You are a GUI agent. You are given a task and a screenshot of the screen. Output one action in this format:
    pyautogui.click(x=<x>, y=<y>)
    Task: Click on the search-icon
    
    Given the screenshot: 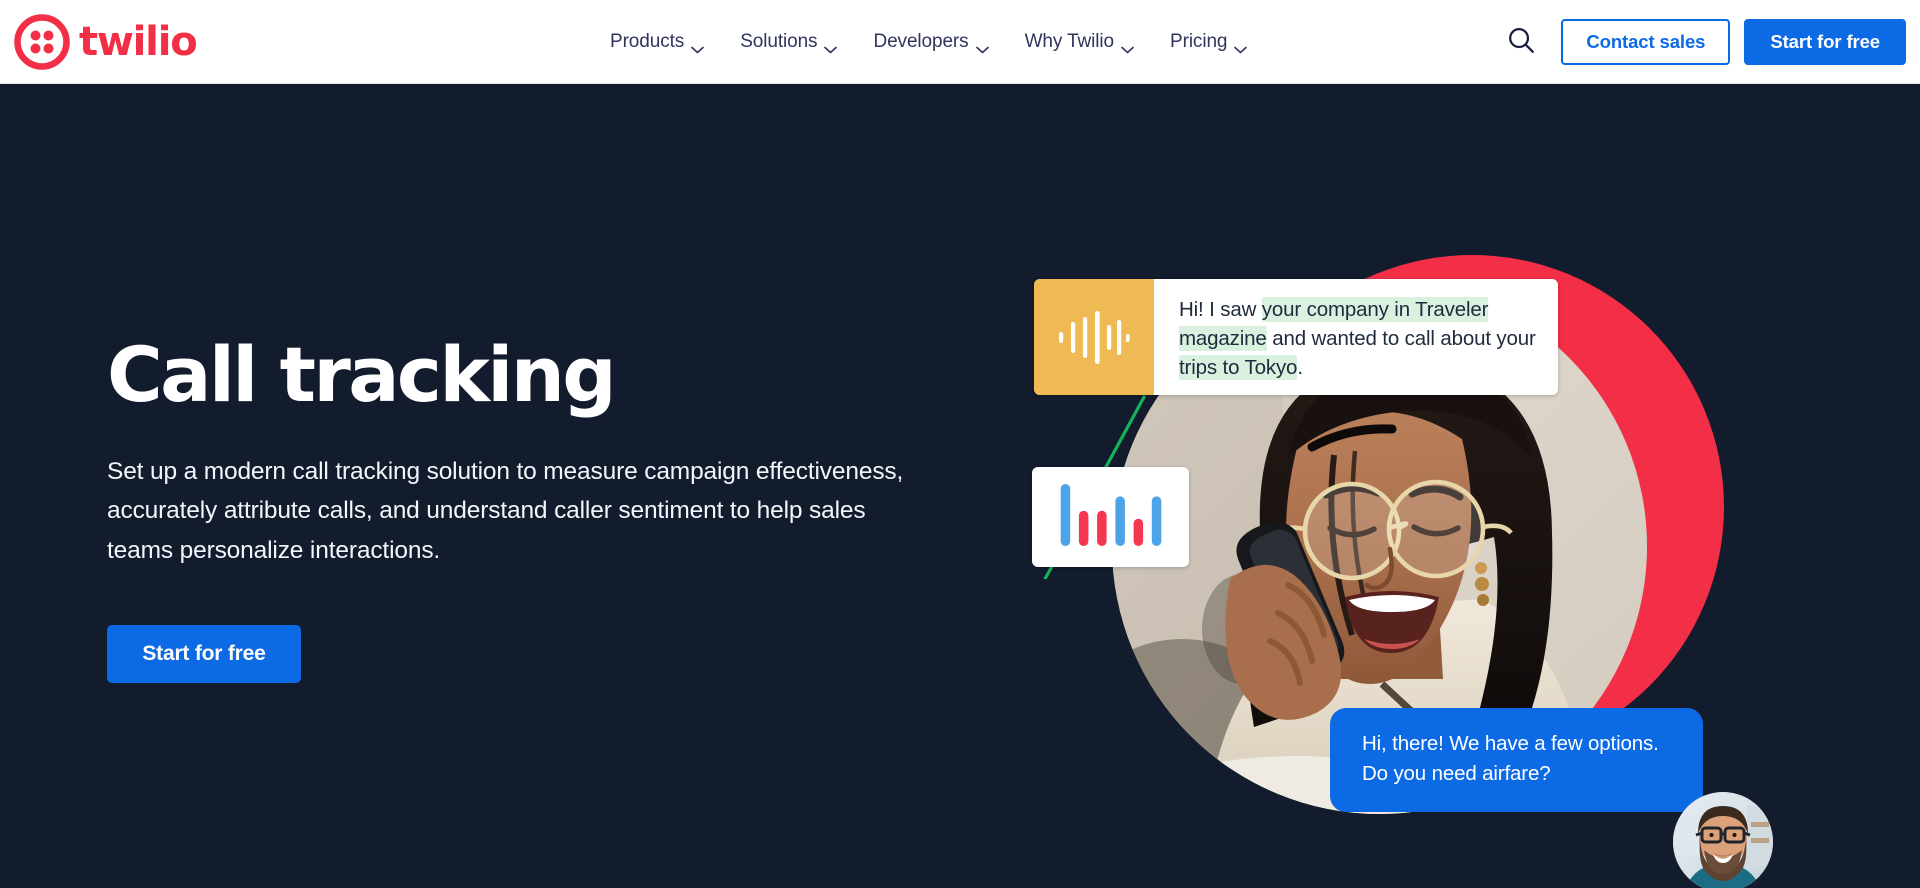 What is the action you would take?
    pyautogui.click(x=1521, y=42)
    